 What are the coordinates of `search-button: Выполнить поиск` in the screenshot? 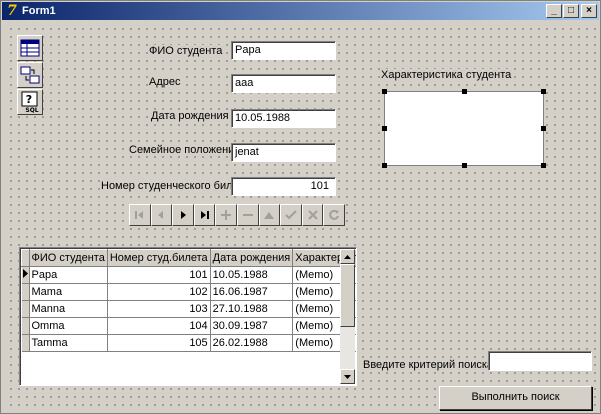 It's located at (515, 398).